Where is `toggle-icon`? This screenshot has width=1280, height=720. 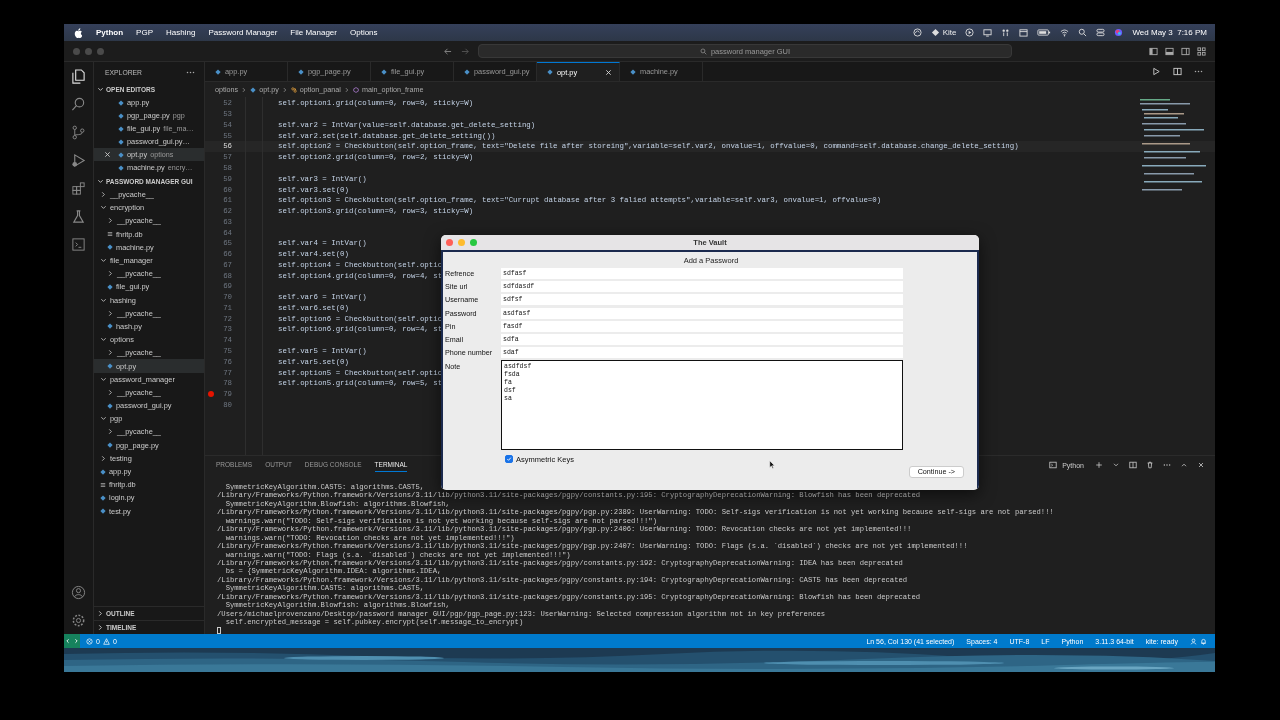
toggle-icon is located at coordinates (1101, 32).